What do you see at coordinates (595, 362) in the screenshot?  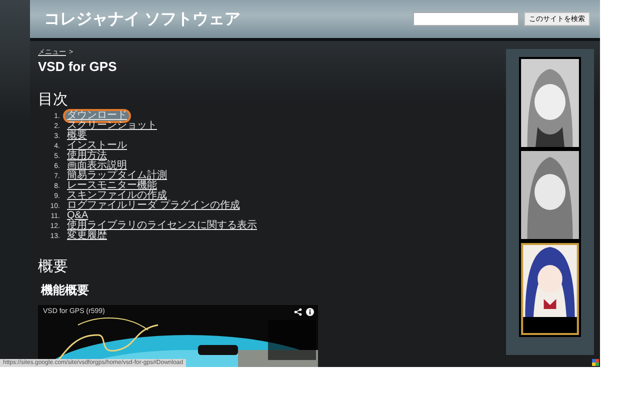 I see `plugin-icon` at bounding box center [595, 362].